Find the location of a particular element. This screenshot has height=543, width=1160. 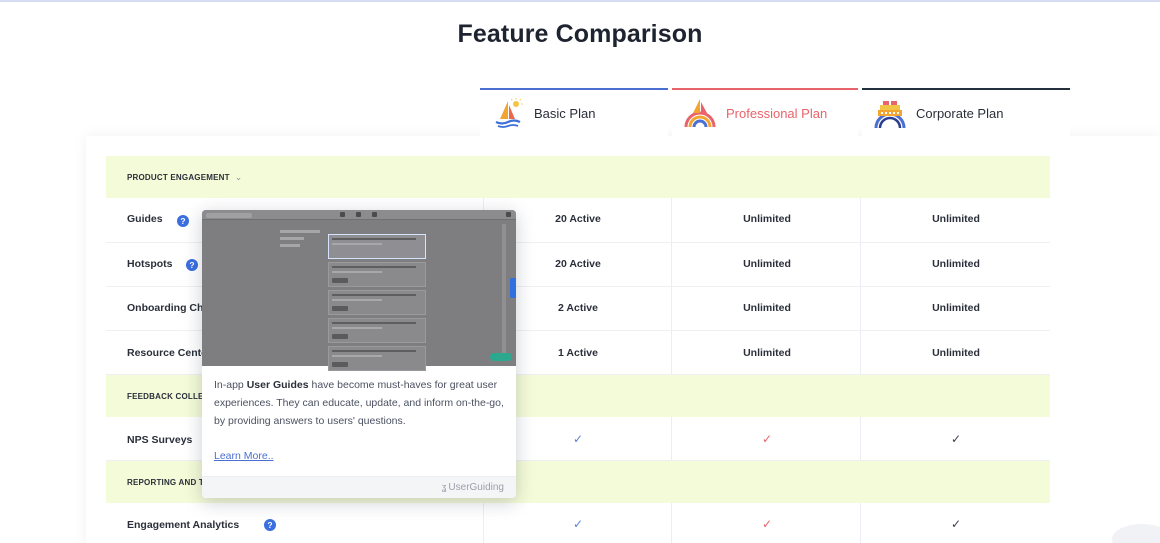

tooltip-footer: ʓ UserGuiding is located at coordinates (359, 487).